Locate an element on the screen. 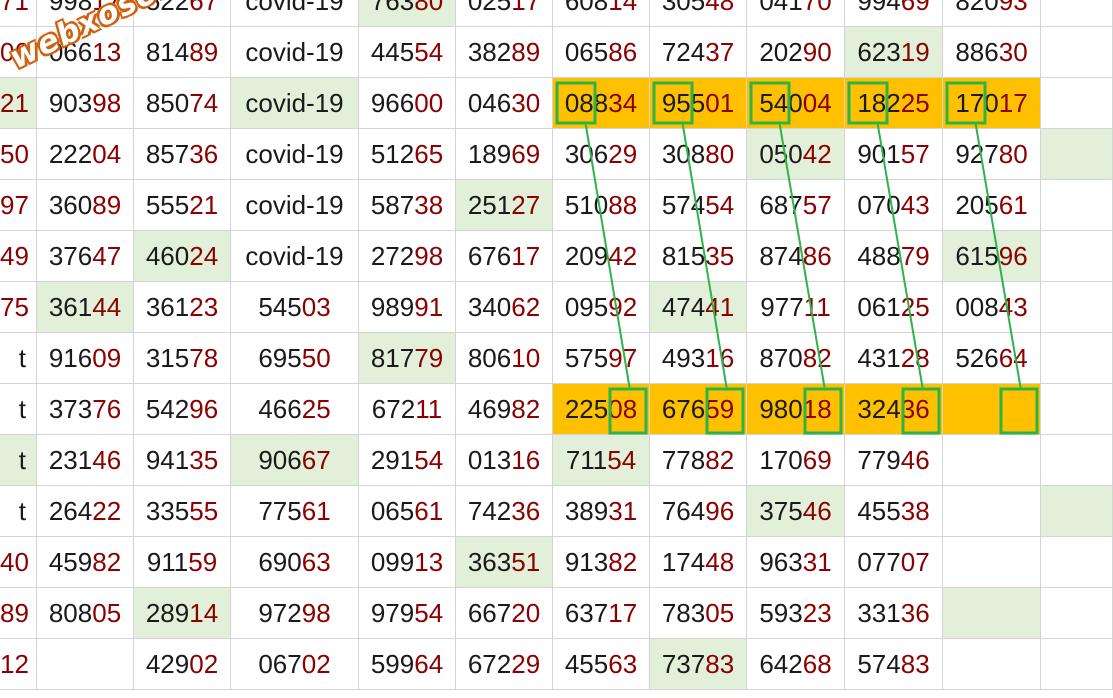 The image size is (1113, 698). table-cell: 91609 is located at coordinates (85, 358).